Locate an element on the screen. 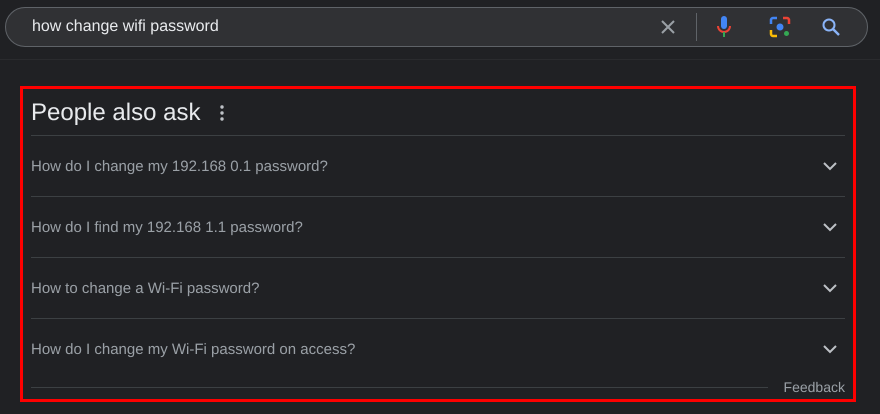 This screenshot has height=414, width=880. search-field: how change wifi password is located at coordinates (436, 27).